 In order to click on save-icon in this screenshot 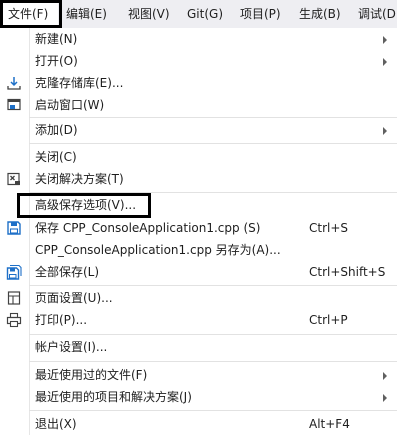, I will do `click(14, 228)`.